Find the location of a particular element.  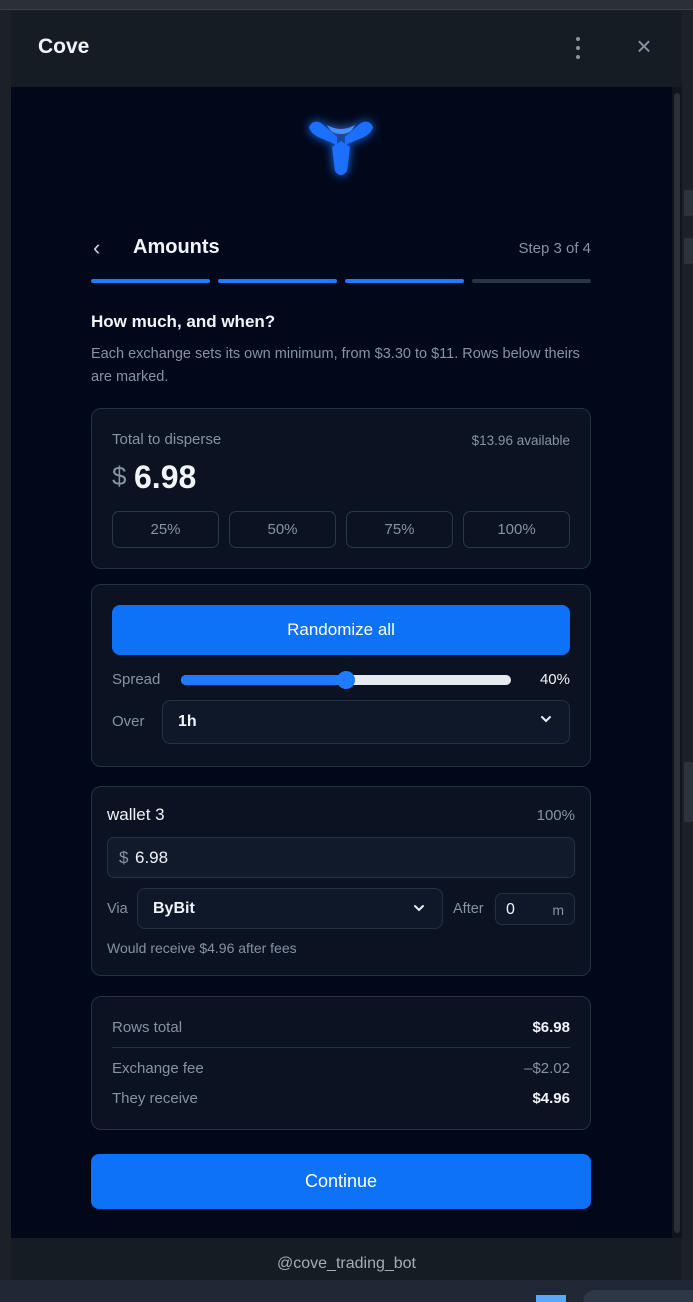

exchange-value: ByBit is located at coordinates (174, 908).